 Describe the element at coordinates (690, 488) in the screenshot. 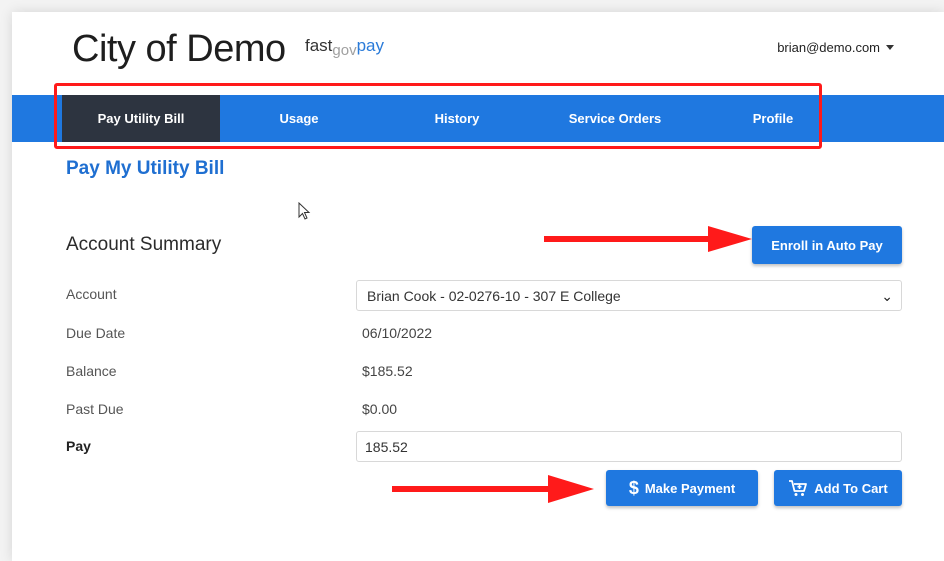

I see `make-payment-label: Make Payment` at that location.